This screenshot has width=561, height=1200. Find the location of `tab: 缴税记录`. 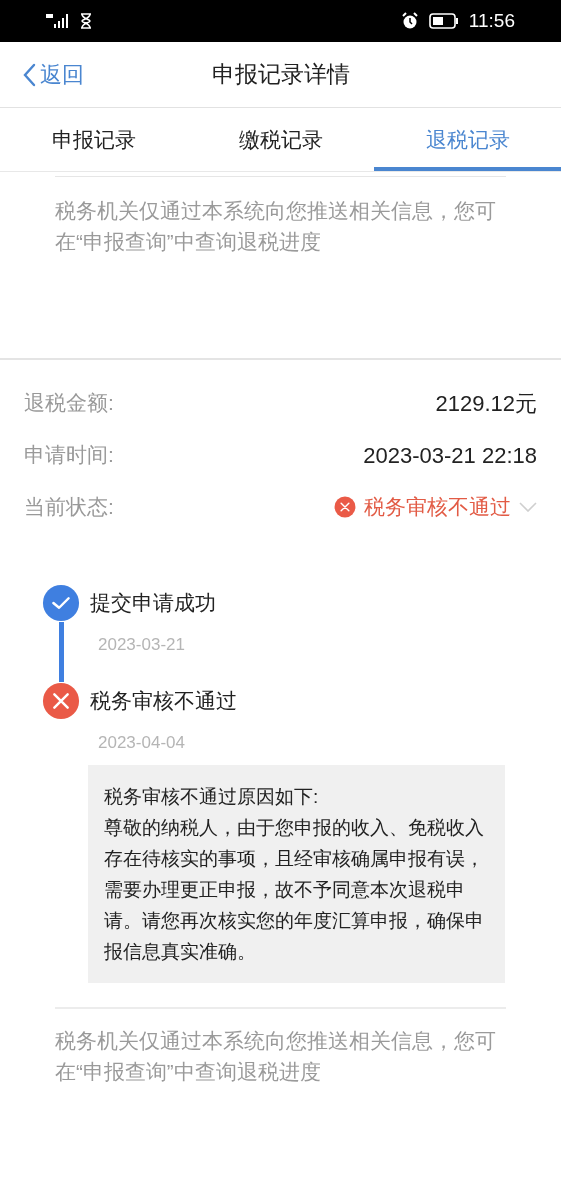

tab: 缴税记录 is located at coordinates (280, 139).